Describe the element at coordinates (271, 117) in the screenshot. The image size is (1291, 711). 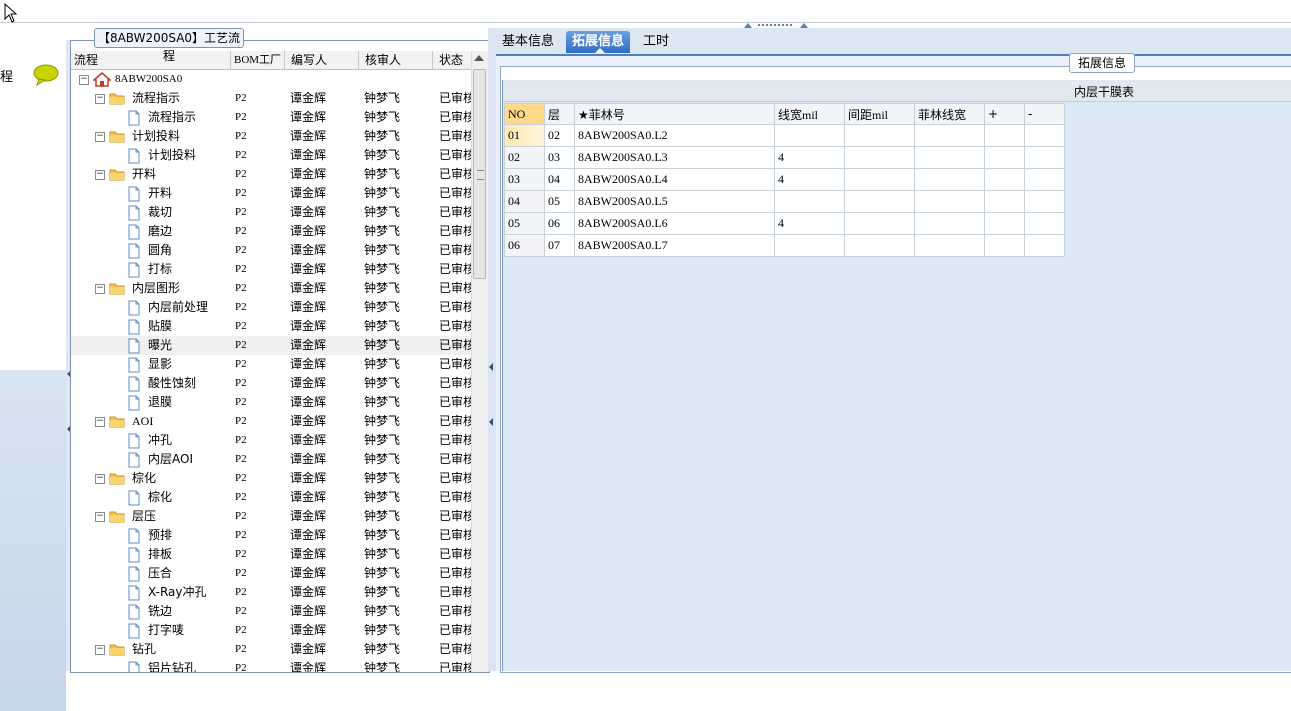
I see `tree-row: 流程指示 P2 谭金辉 钟梦飞 已审核` at that location.